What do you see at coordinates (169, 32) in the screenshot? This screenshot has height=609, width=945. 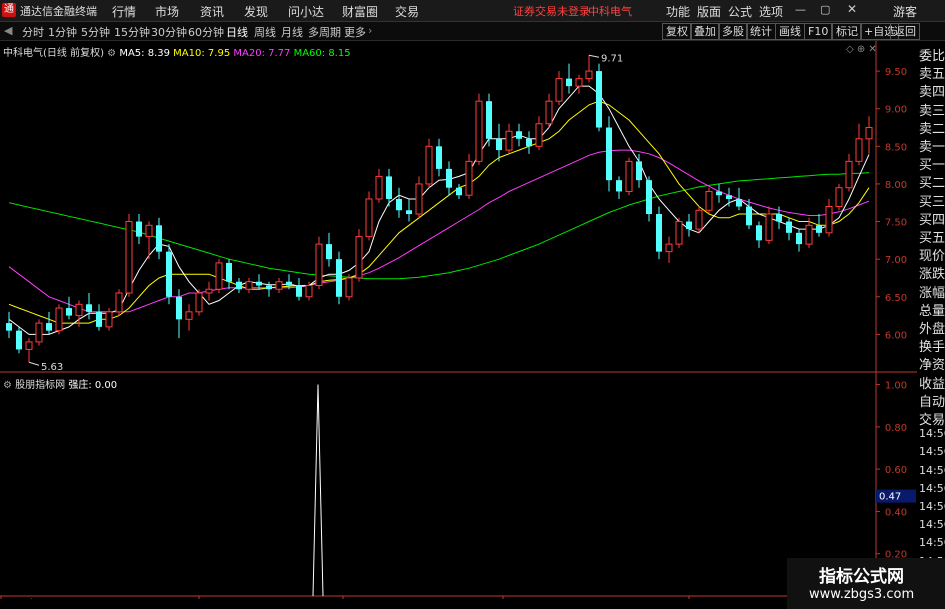 I see `period-30min: 30分钟` at bounding box center [169, 32].